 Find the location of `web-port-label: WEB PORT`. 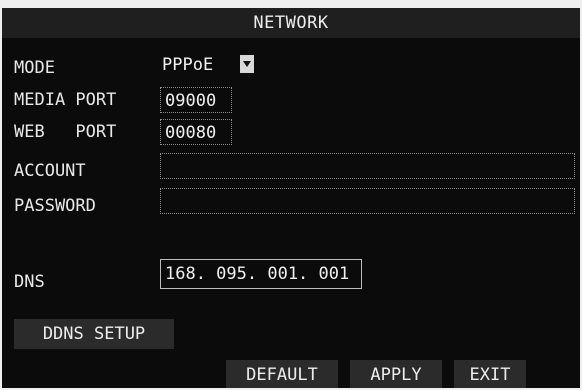

web-port-label: WEB PORT is located at coordinates (65, 132).